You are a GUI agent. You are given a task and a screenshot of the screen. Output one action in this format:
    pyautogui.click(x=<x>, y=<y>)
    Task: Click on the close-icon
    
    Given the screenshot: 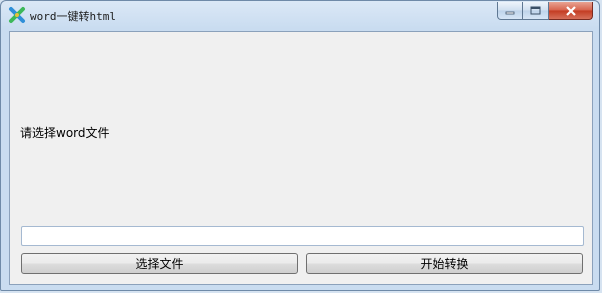 What is the action you would take?
    pyautogui.click(x=570, y=10)
    